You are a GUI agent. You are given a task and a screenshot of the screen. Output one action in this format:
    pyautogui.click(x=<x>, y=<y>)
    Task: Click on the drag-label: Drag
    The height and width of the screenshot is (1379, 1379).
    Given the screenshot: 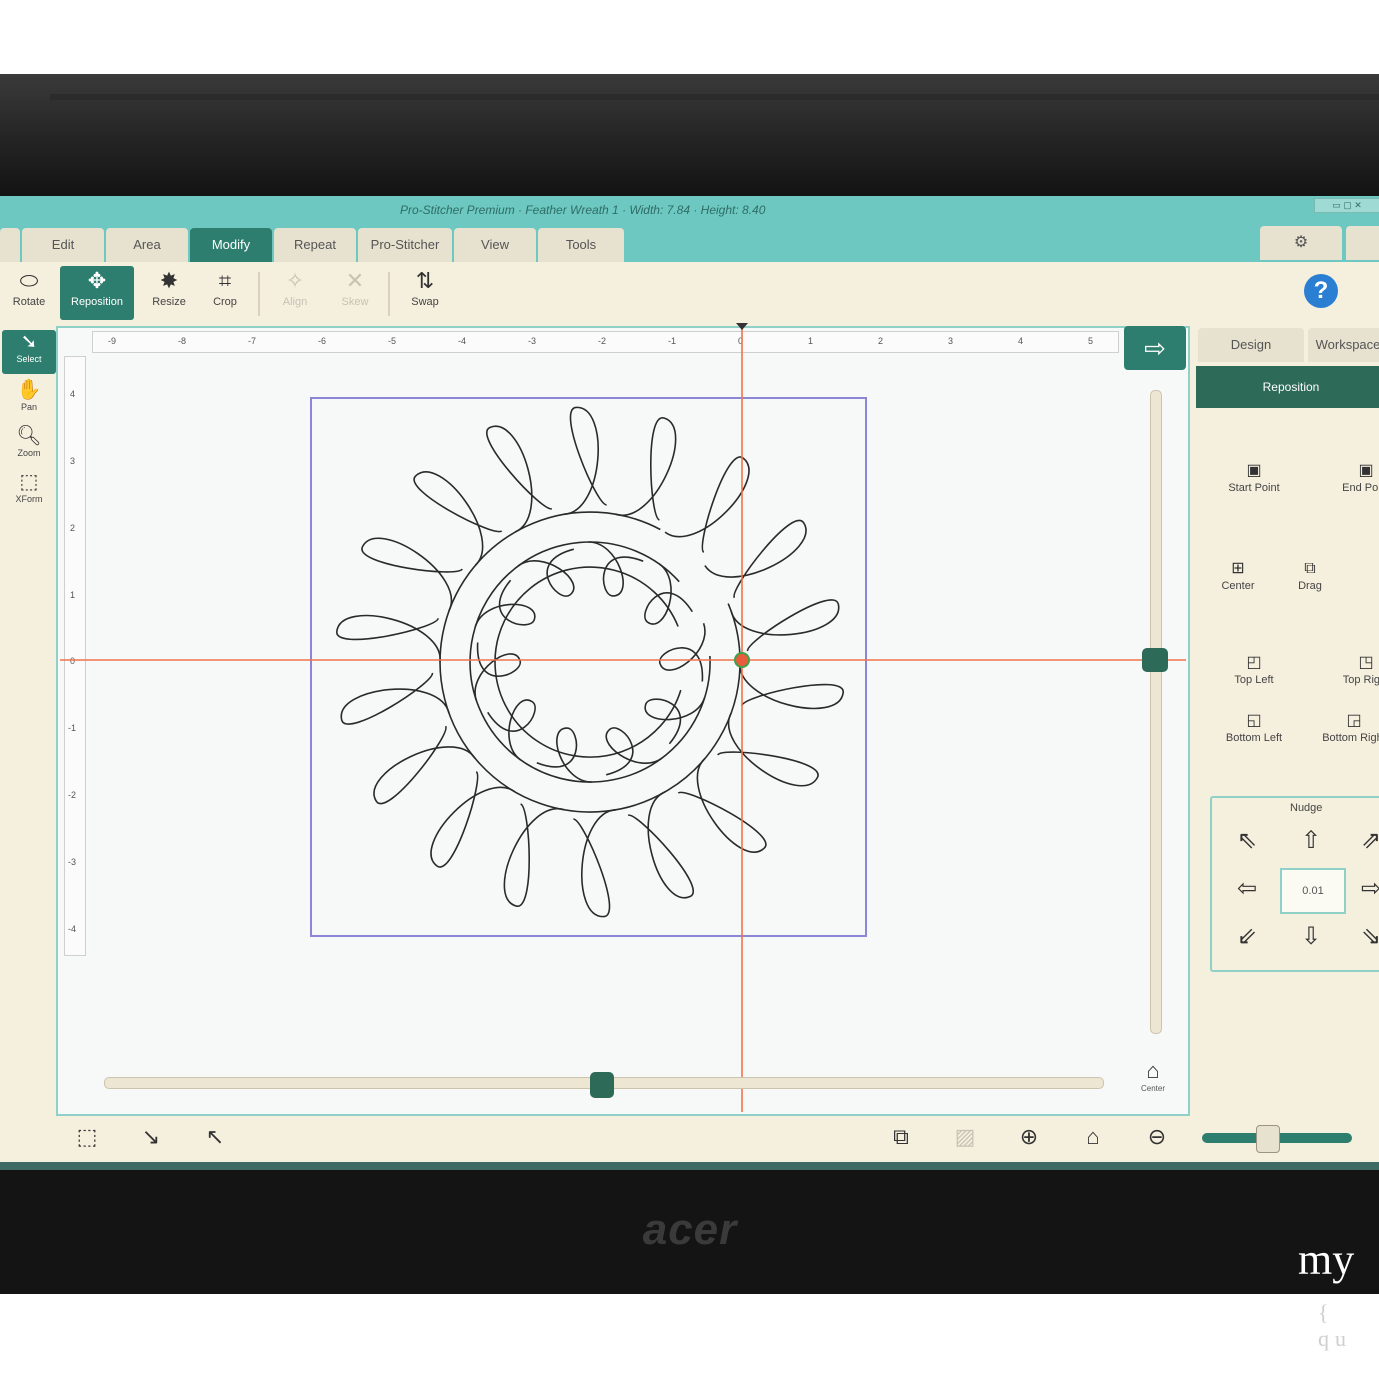 What is the action you would take?
    pyautogui.click(x=1310, y=586)
    